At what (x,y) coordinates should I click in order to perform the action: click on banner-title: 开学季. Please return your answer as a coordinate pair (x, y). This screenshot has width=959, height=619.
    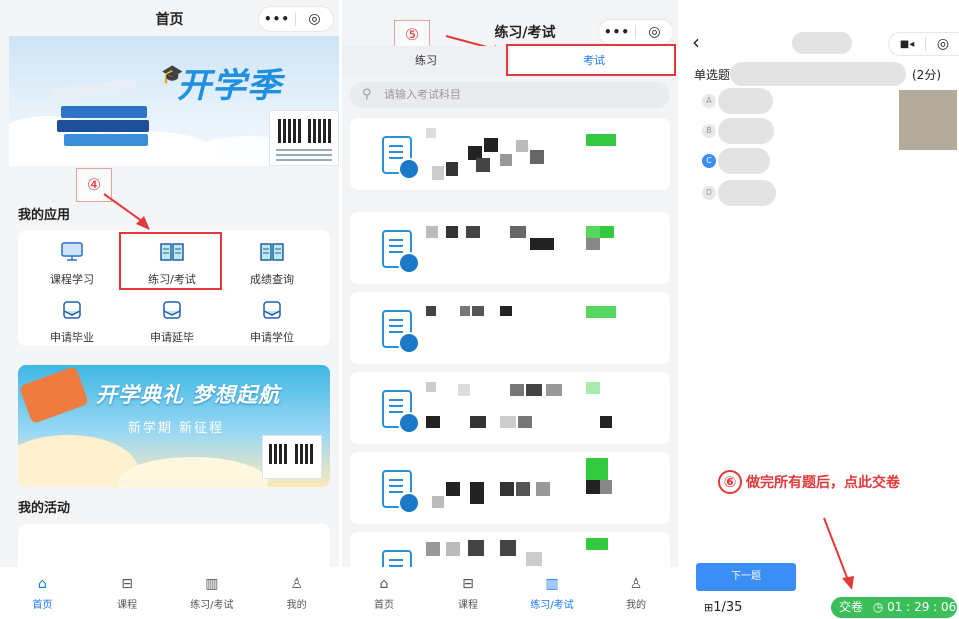
    Looking at the image, I should click on (229, 86).